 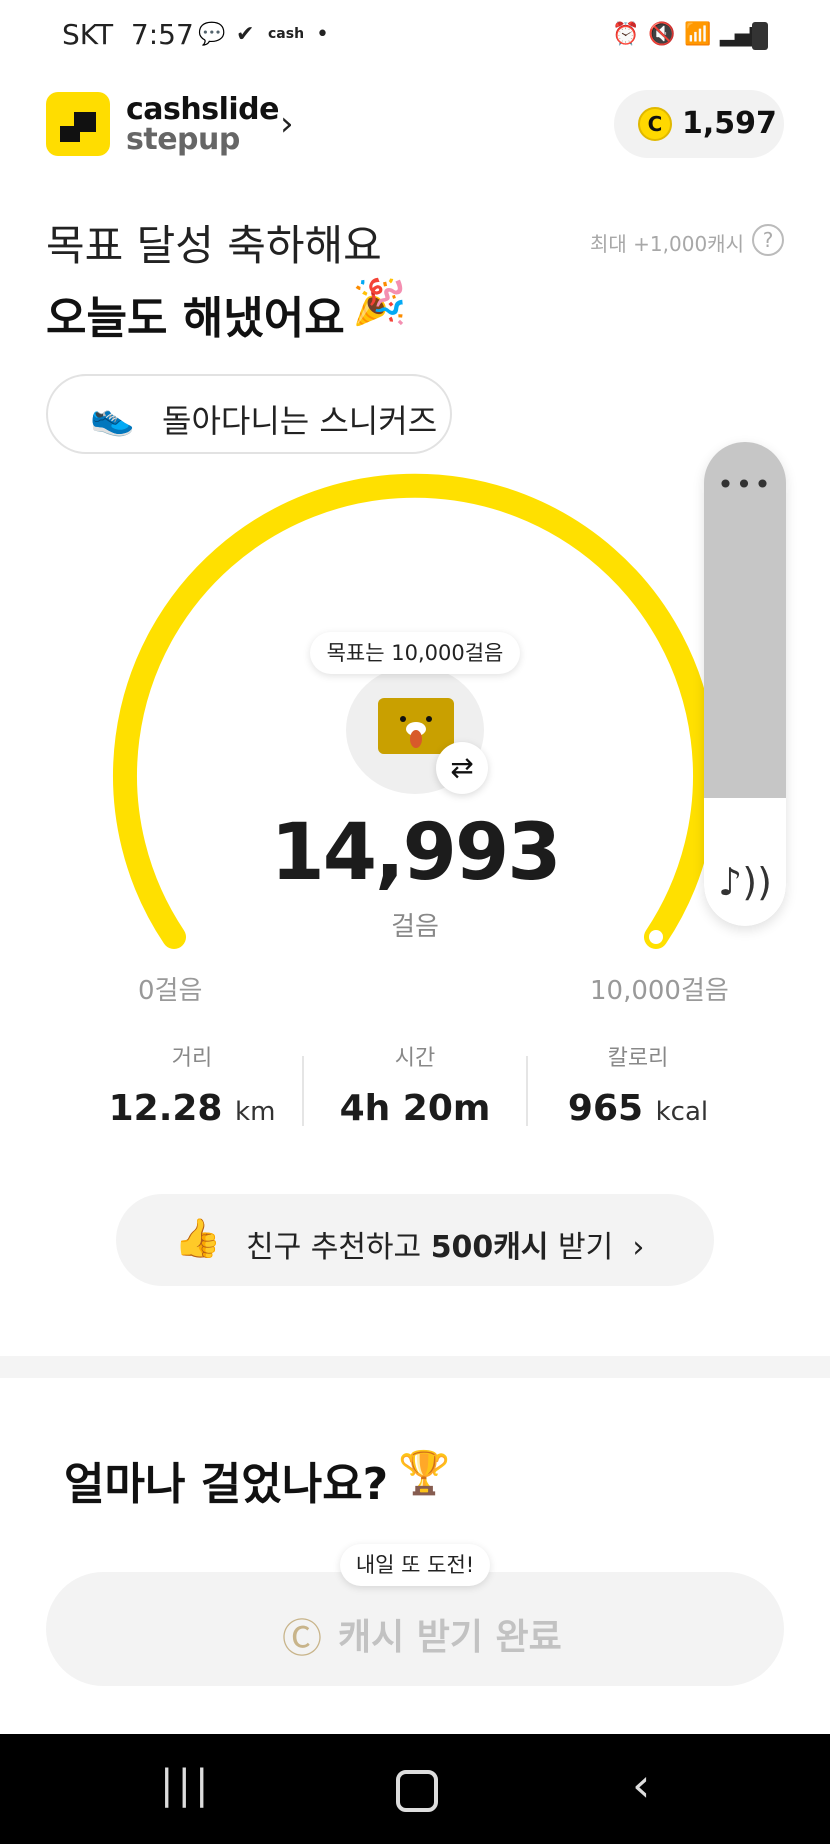 I want to click on recents-icon: |||, so click(x=186, y=1785).